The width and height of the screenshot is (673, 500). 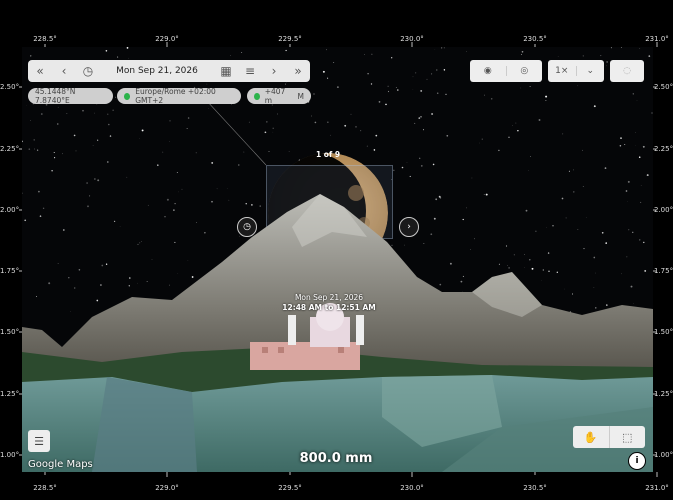 What do you see at coordinates (591, 437) in the screenshot?
I see `hand-icon: ✋` at bounding box center [591, 437].